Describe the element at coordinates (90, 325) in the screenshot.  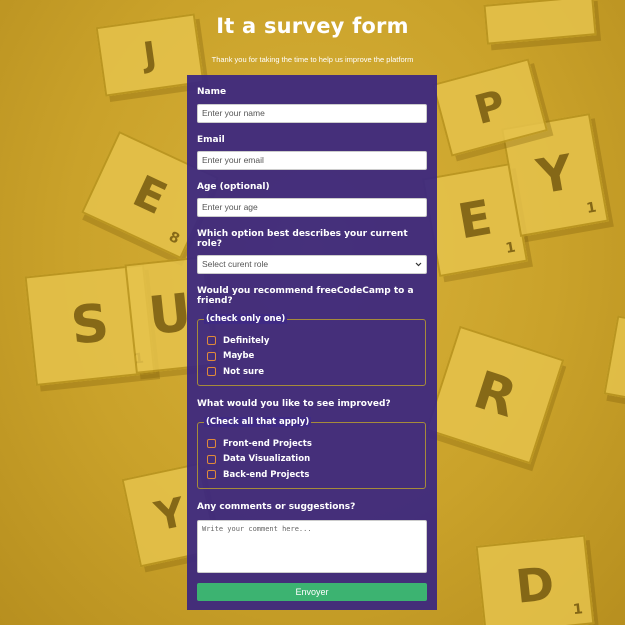
I see `tile-letter: S` at that location.